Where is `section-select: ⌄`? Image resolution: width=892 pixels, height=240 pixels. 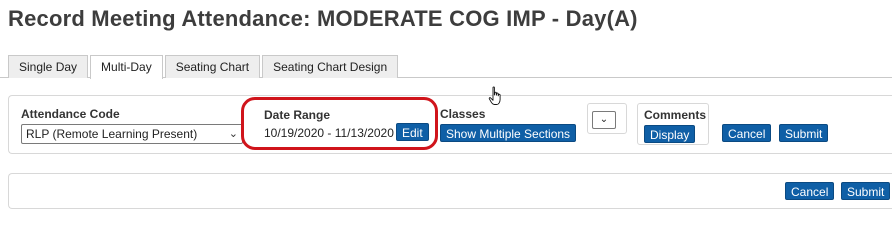 section-select: ⌄ is located at coordinates (604, 120).